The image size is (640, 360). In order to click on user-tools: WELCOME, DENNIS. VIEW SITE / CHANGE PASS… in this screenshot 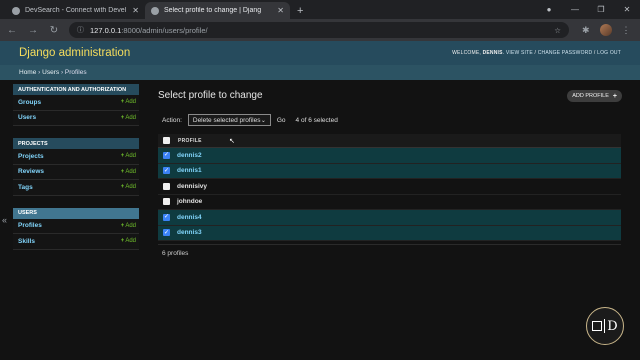, I will do `click(536, 53)`.